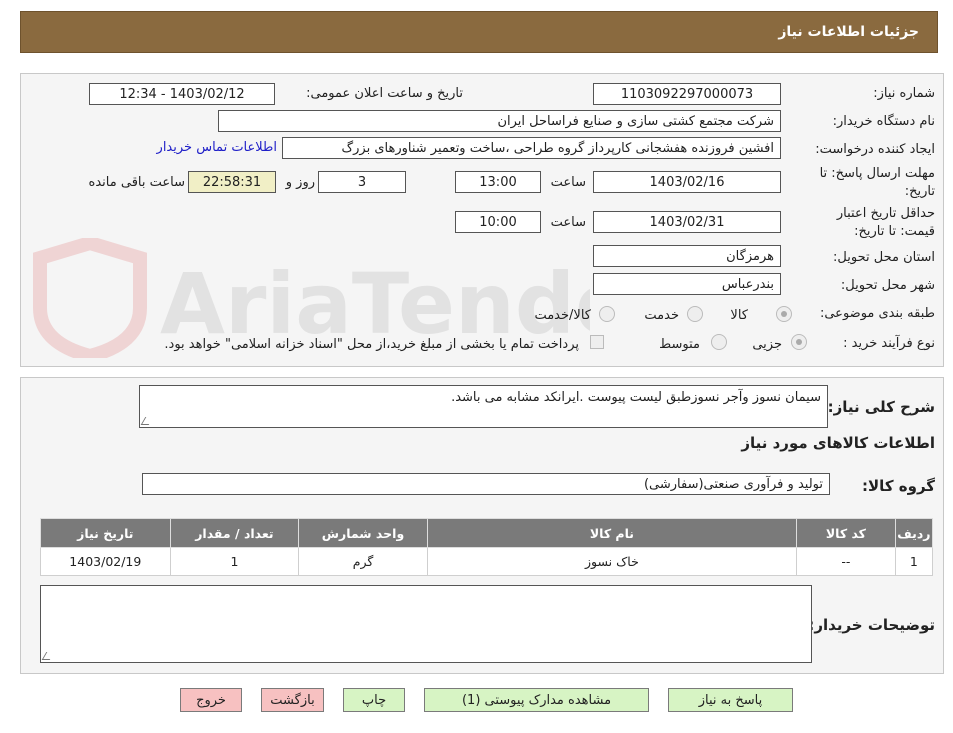 The height and width of the screenshot is (733, 953). What do you see at coordinates (848, 32) in the screenshot?
I see `page-title: جزئیات اطلاعات نیاز` at bounding box center [848, 32].